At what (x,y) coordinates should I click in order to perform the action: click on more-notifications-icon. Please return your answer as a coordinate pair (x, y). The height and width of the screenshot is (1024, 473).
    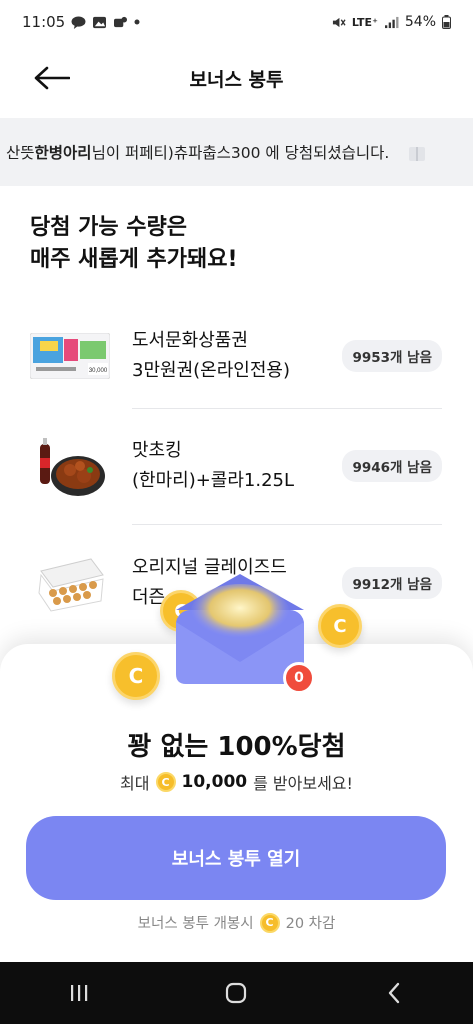
    Looking at the image, I should click on (137, 22).